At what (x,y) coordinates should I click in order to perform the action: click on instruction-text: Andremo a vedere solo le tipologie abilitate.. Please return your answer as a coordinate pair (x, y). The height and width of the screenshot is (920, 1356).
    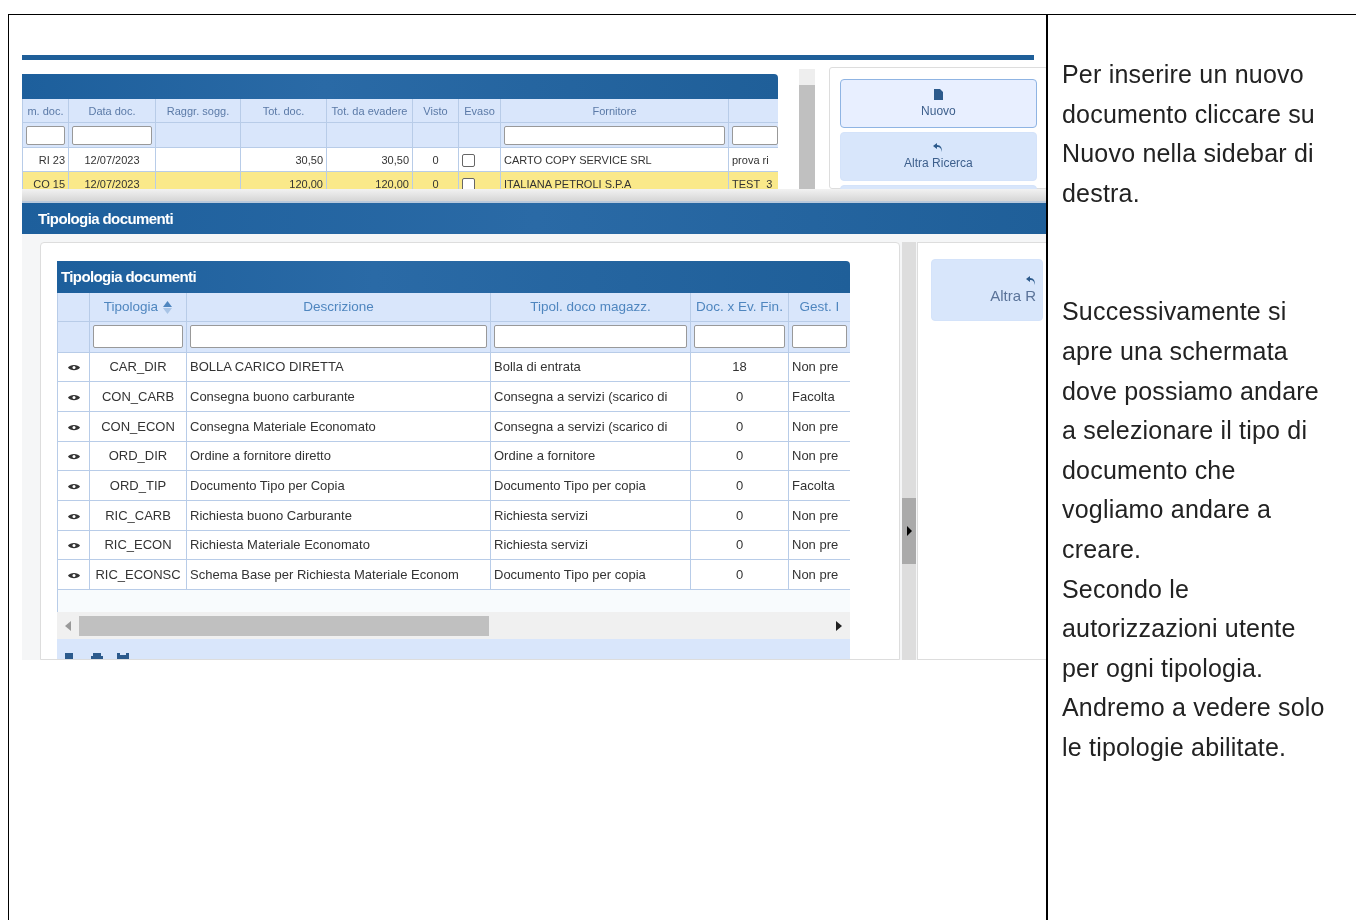
    Looking at the image, I should click on (1194, 727).